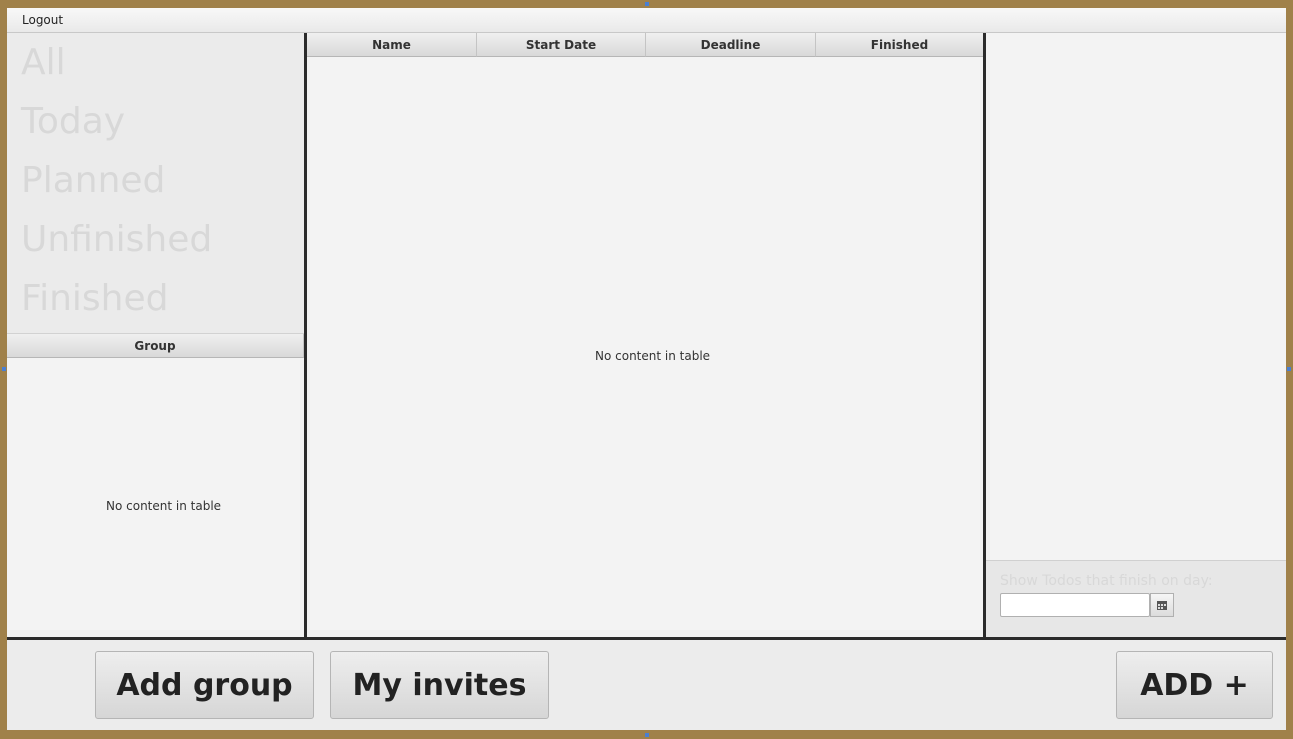  Describe the element at coordinates (1075, 605) in the screenshot. I see `date-filter-input` at that location.